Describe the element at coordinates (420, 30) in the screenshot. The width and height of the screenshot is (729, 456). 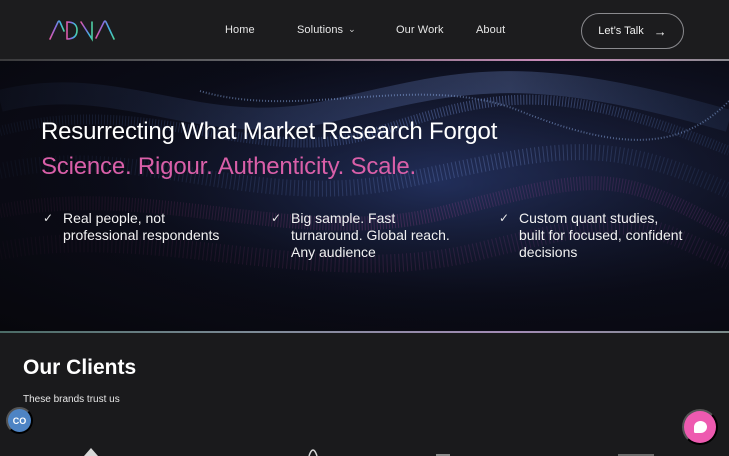
I see `nav-item-our-work: Our Work` at that location.